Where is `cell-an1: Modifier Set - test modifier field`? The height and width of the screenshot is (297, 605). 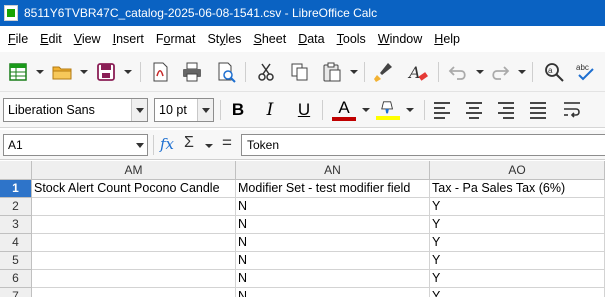
cell-an1: Modifier Set - test modifier field is located at coordinates (333, 189).